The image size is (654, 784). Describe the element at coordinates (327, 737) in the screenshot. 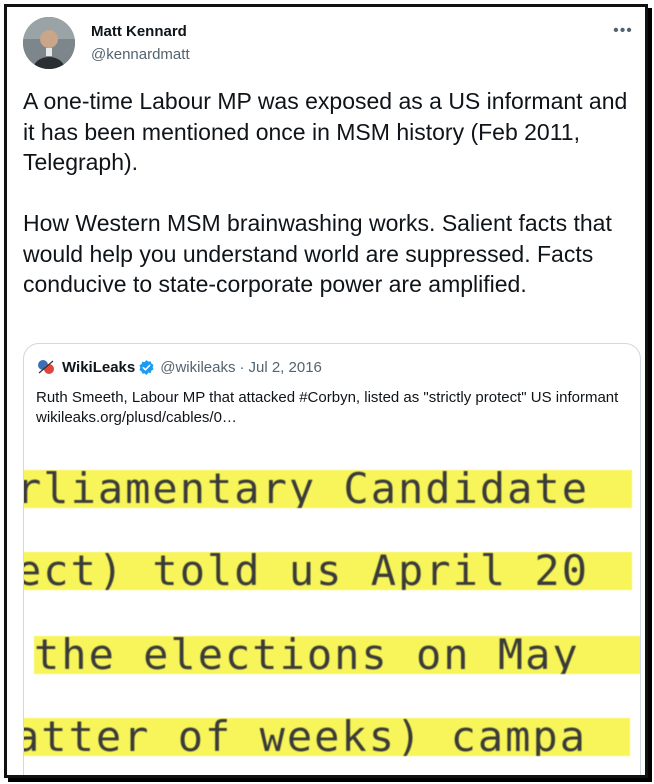

I see `image-text-line: atter of weeks) campa` at that location.